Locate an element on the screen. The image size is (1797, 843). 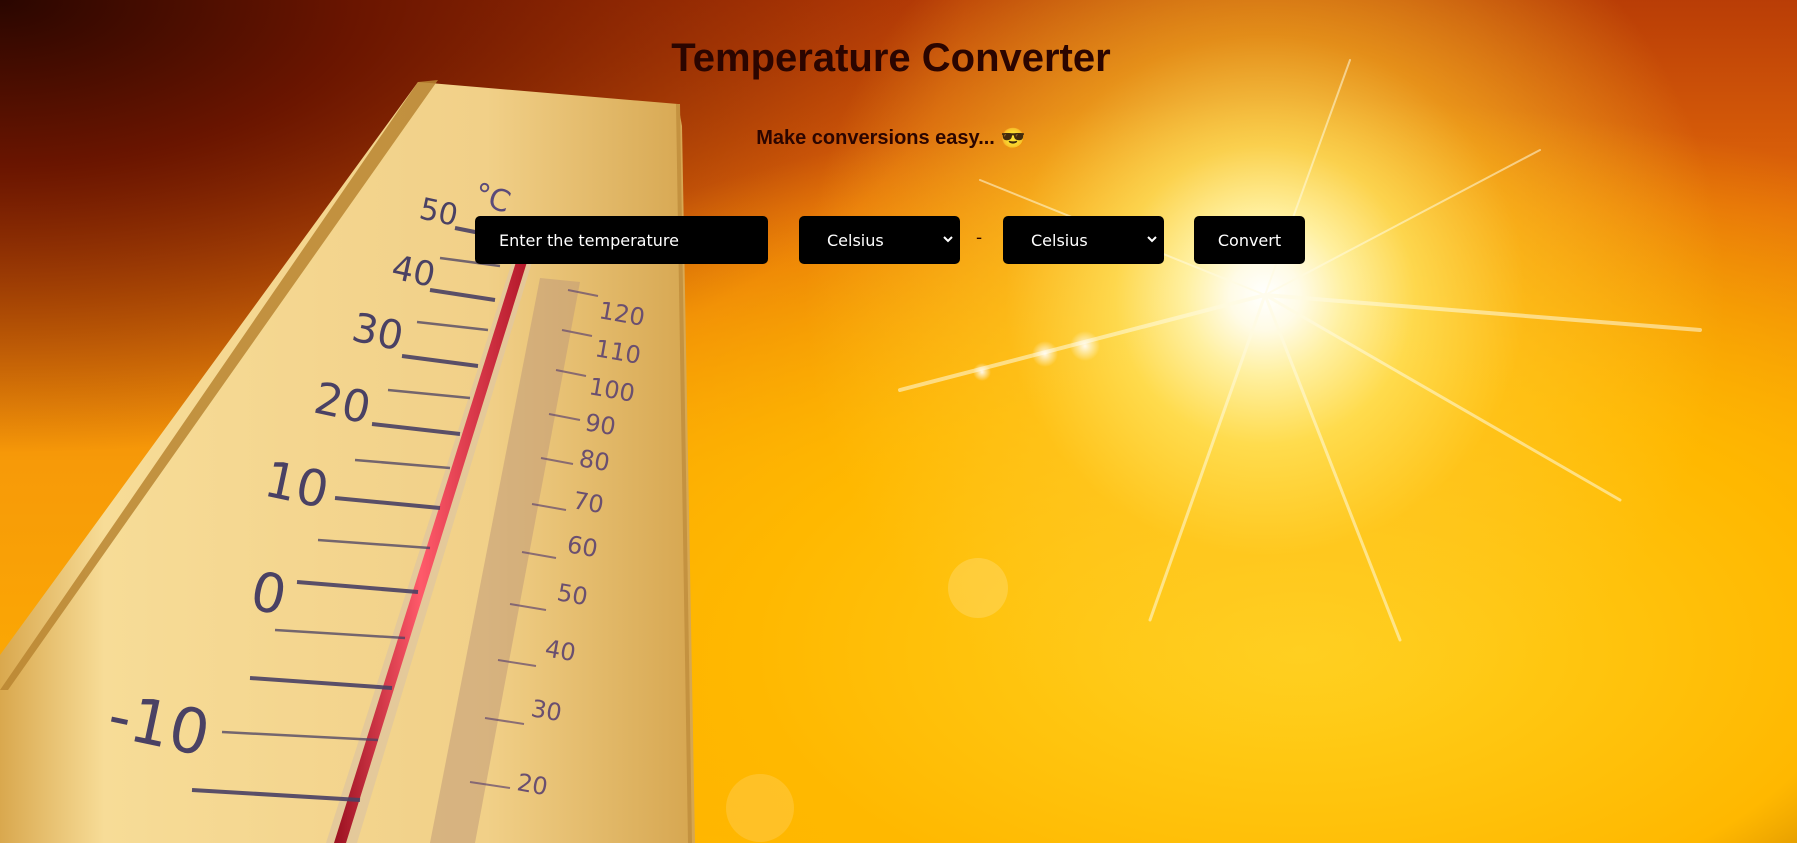
fahrenheit-scale-label: 60 is located at coordinates (582, 546).